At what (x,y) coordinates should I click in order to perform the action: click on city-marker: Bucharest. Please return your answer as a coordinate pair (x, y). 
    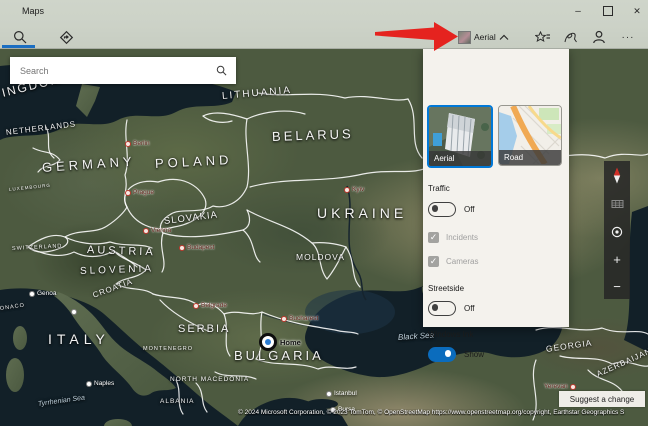
    Looking at the image, I should click on (299, 318).